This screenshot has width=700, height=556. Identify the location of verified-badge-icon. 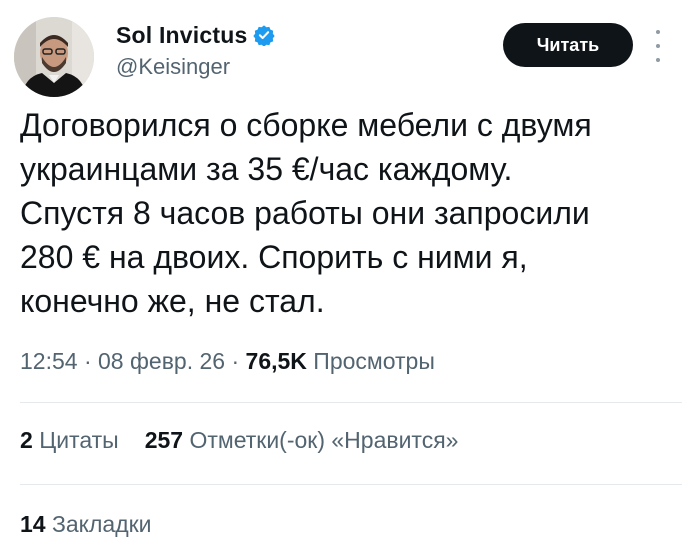
(264, 35).